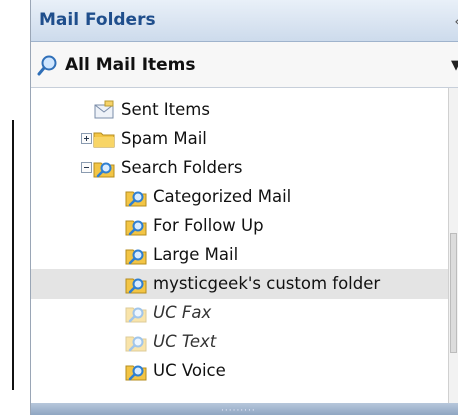  I want to click on left-pane-edge, so click(15, 207).